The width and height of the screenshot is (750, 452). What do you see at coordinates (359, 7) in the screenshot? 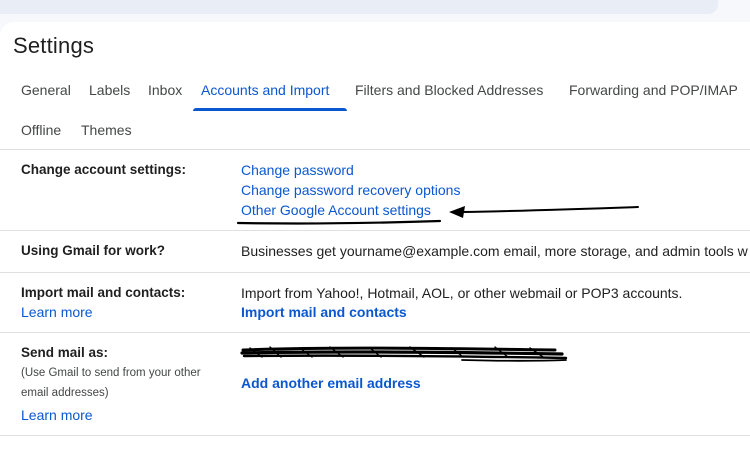
I see `top-search-strip` at bounding box center [359, 7].